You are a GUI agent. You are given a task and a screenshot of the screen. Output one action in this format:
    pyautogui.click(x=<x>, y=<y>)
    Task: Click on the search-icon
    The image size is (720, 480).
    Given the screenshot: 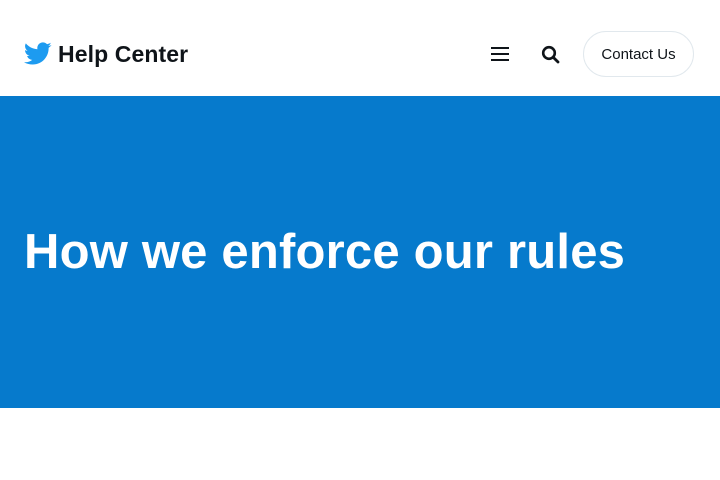 What is the action you would take?
    pyautogui.click(x=550, y=54)
    